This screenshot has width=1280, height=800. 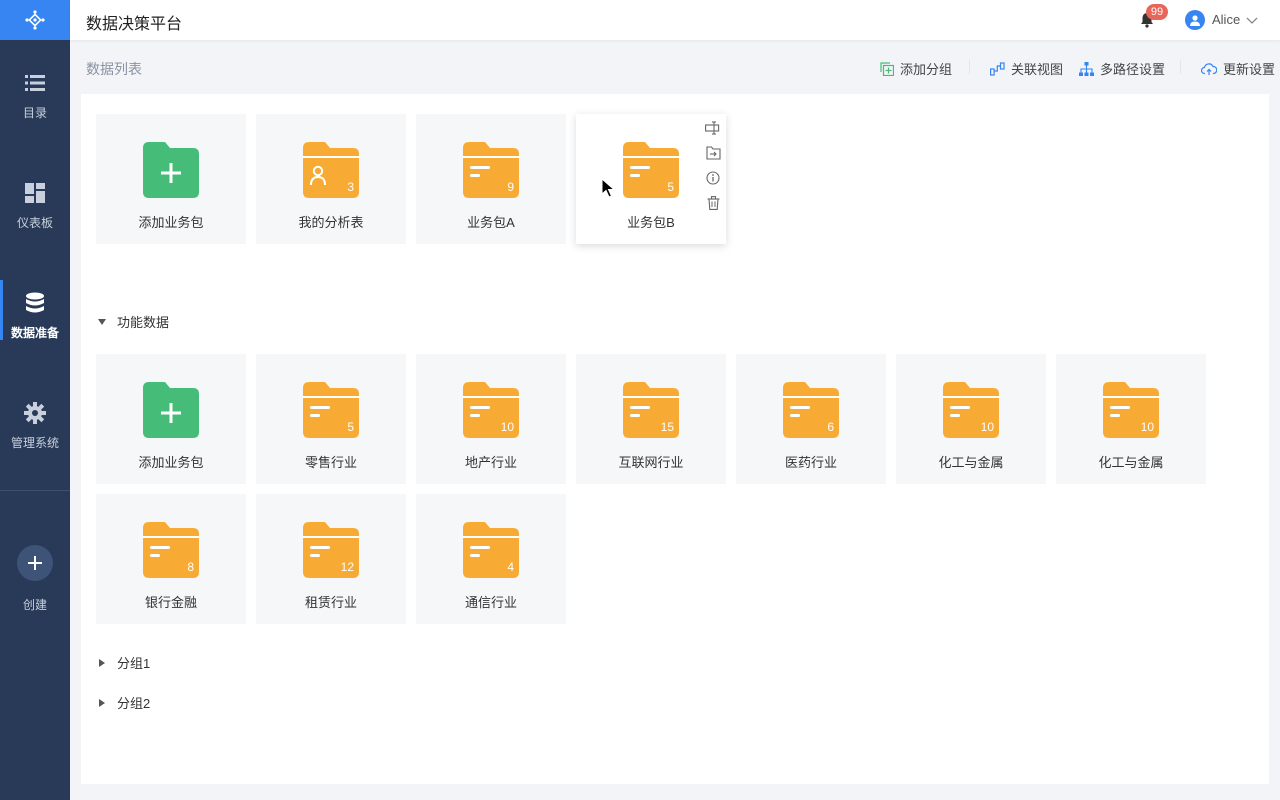 What do you see at coordinates (134, 24) in the screenshot?
I see `app-title: 数据决策平台` at bounding box center [134, 24].